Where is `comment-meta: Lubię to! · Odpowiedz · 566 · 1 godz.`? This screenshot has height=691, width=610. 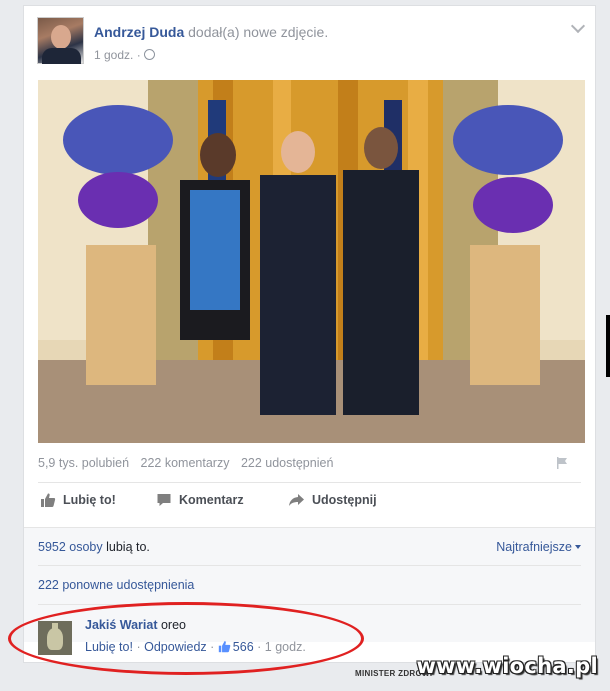 comment-meta: Lubię to! · Odpowiedz · 566 · 1 godz. is located at coordinates (195, 647).